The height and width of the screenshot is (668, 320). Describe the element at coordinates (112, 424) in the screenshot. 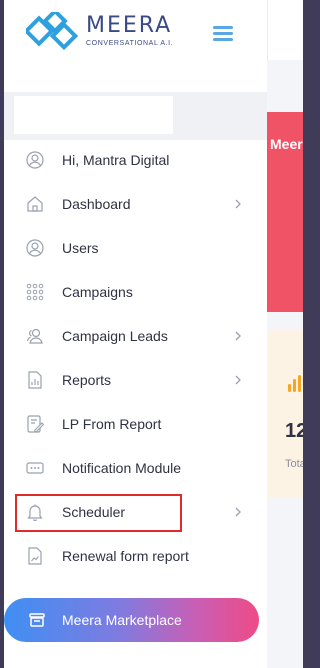

I see `sidebar-item-label: LP From Report` at that location.